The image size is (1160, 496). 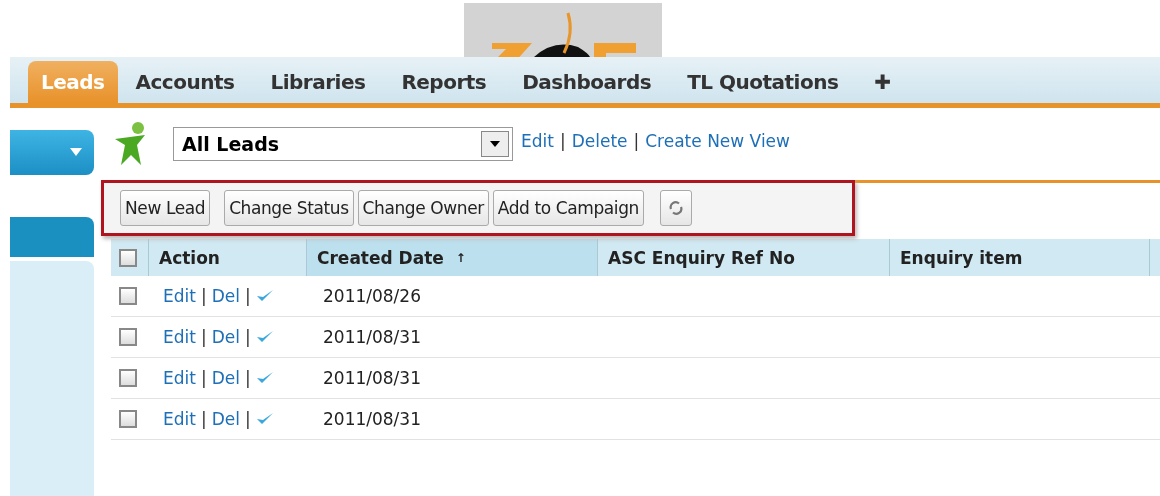 I want to click on toolbar-button: Change Status, so click(x=289, y=208).